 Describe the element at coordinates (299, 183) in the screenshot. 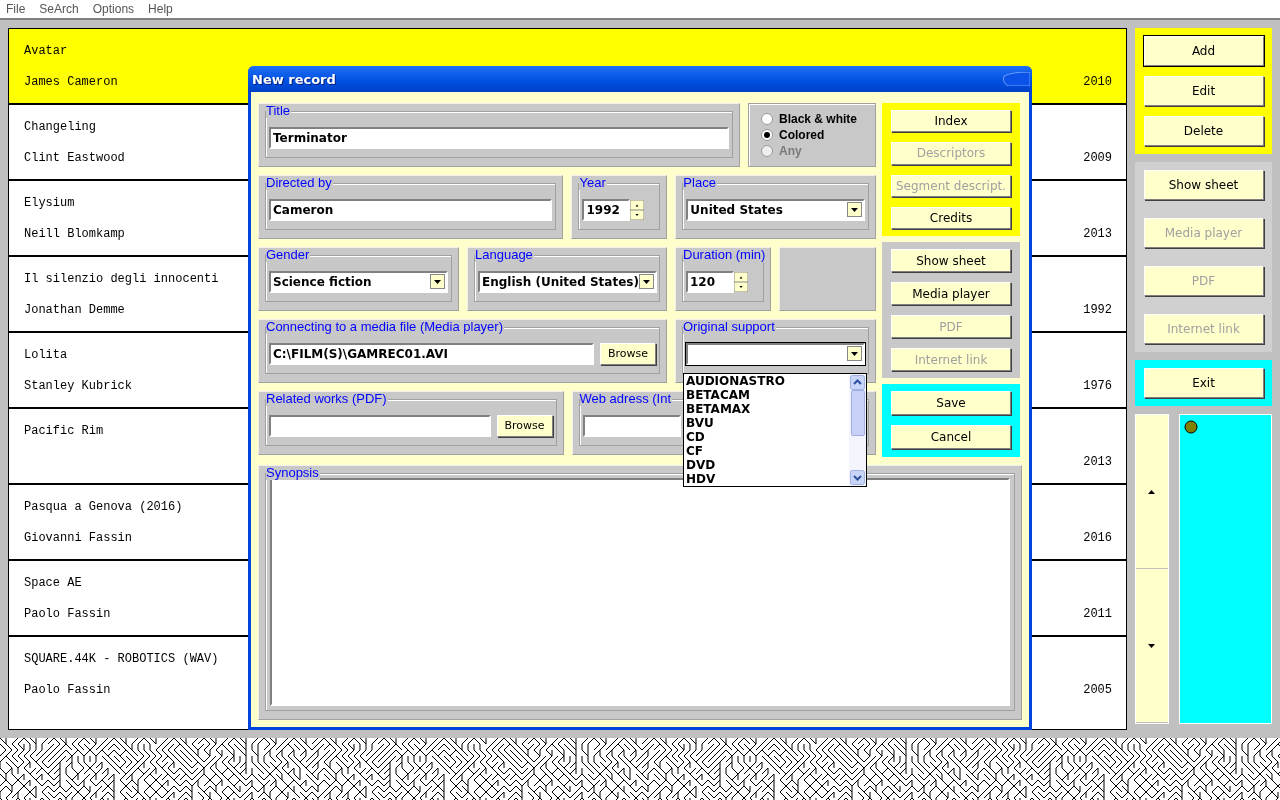

I see `field-label: Directed by` at that location.